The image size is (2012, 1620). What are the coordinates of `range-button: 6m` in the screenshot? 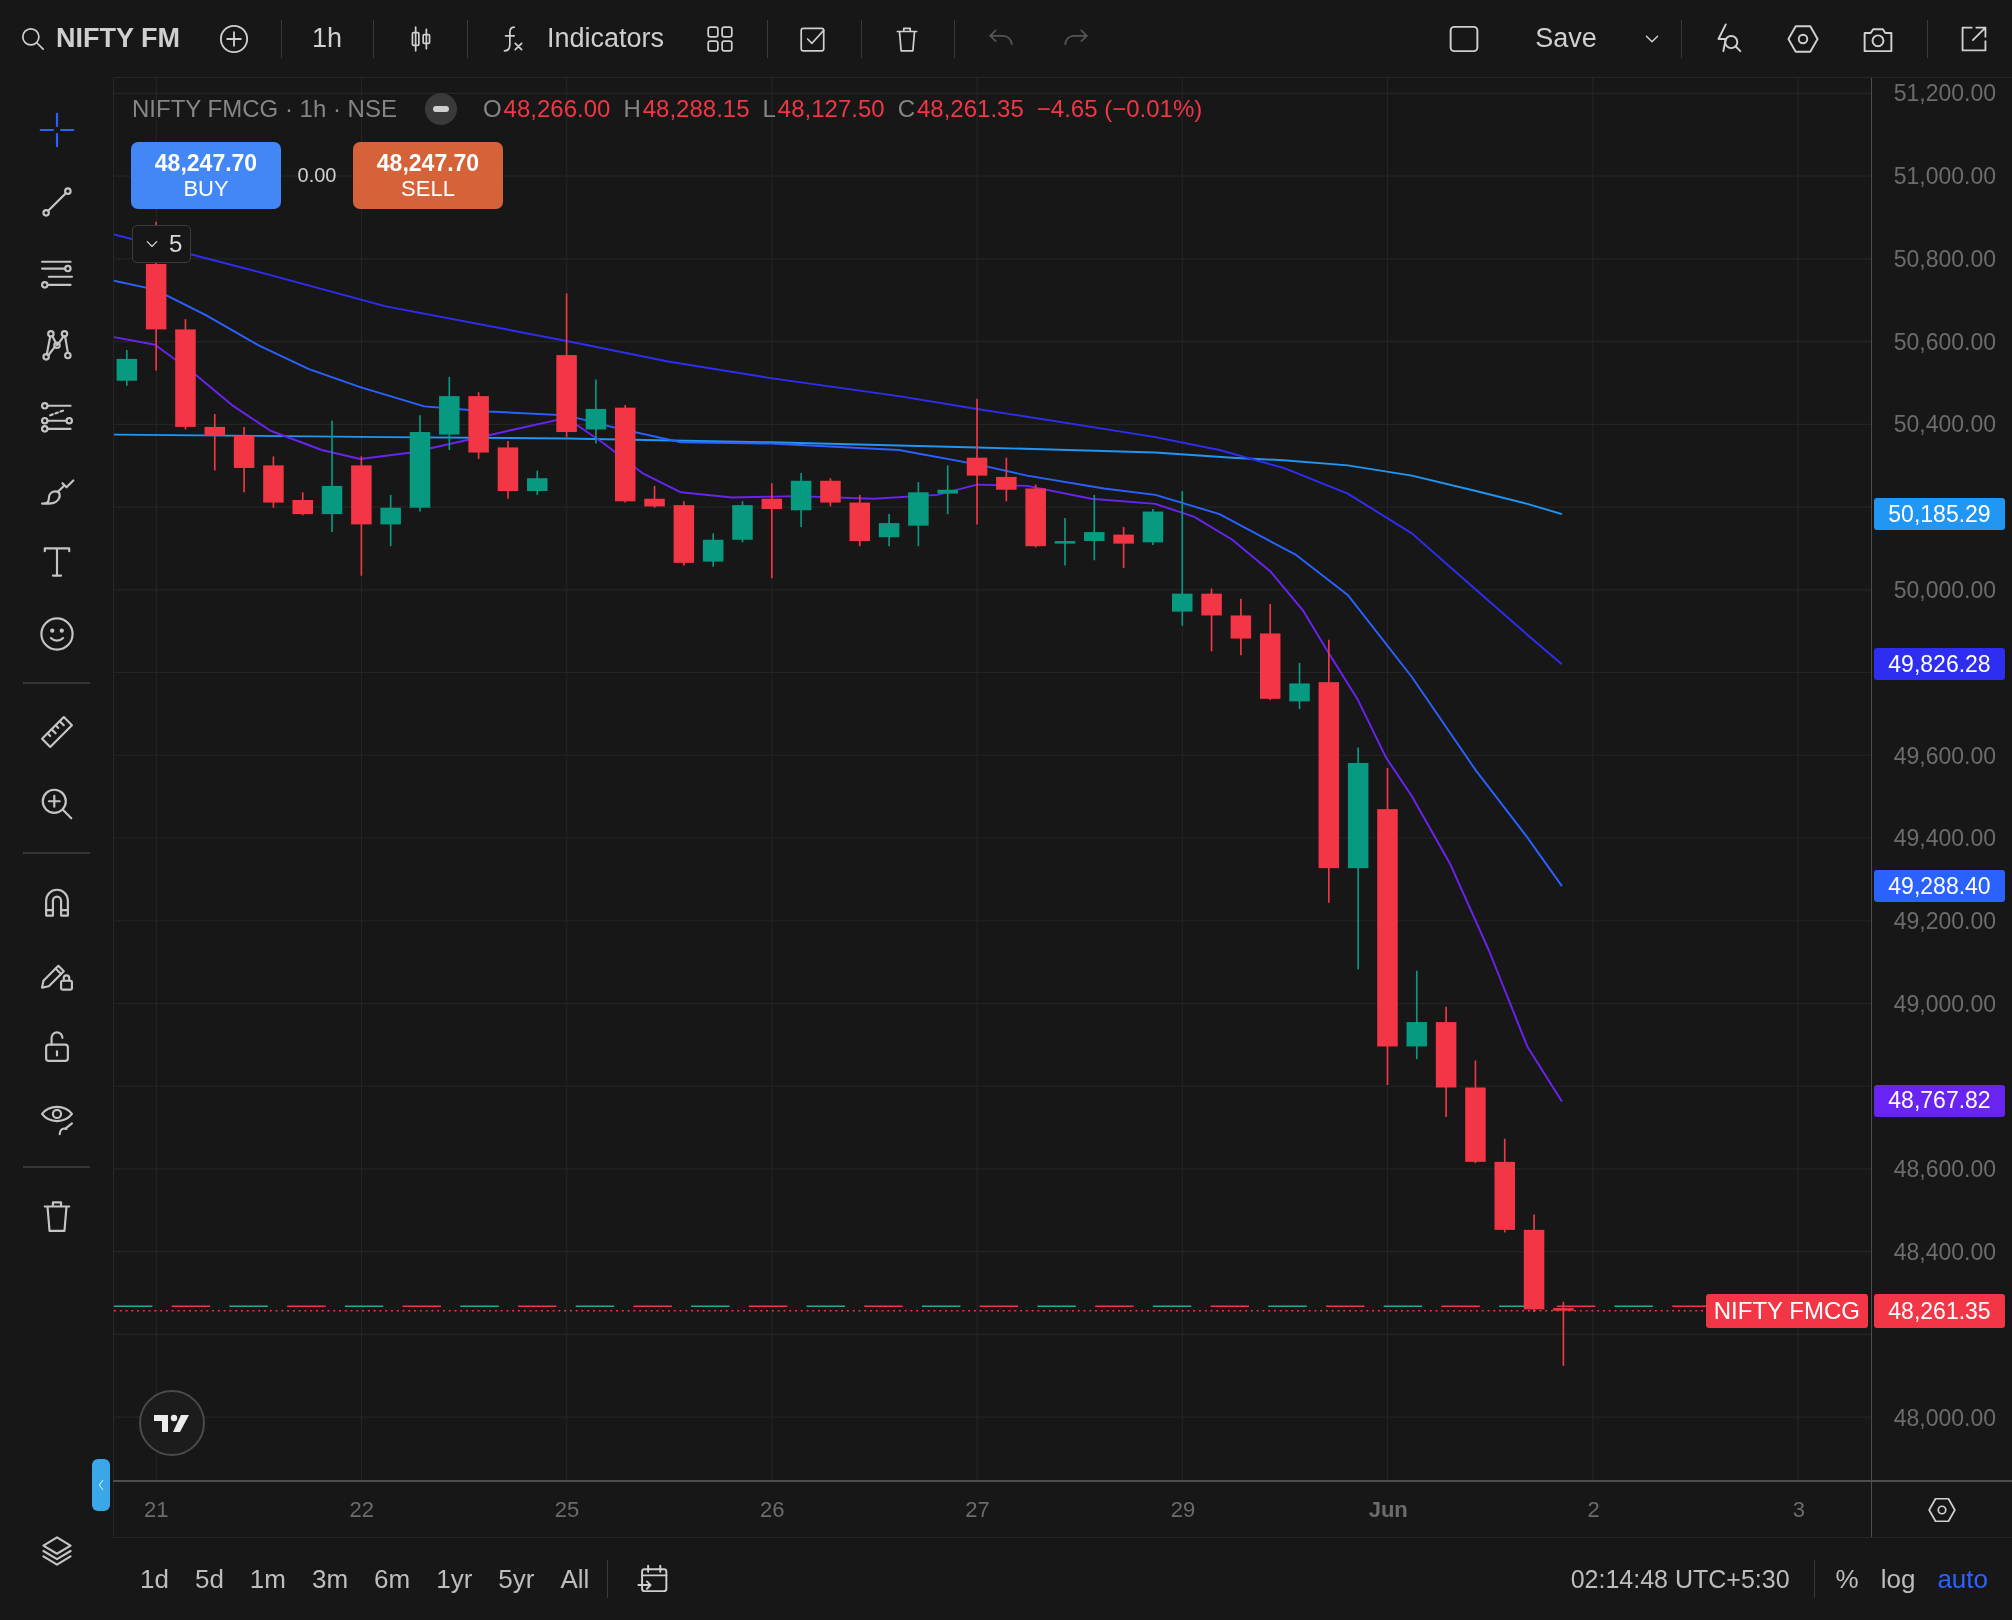 It's located at (392, 1579).